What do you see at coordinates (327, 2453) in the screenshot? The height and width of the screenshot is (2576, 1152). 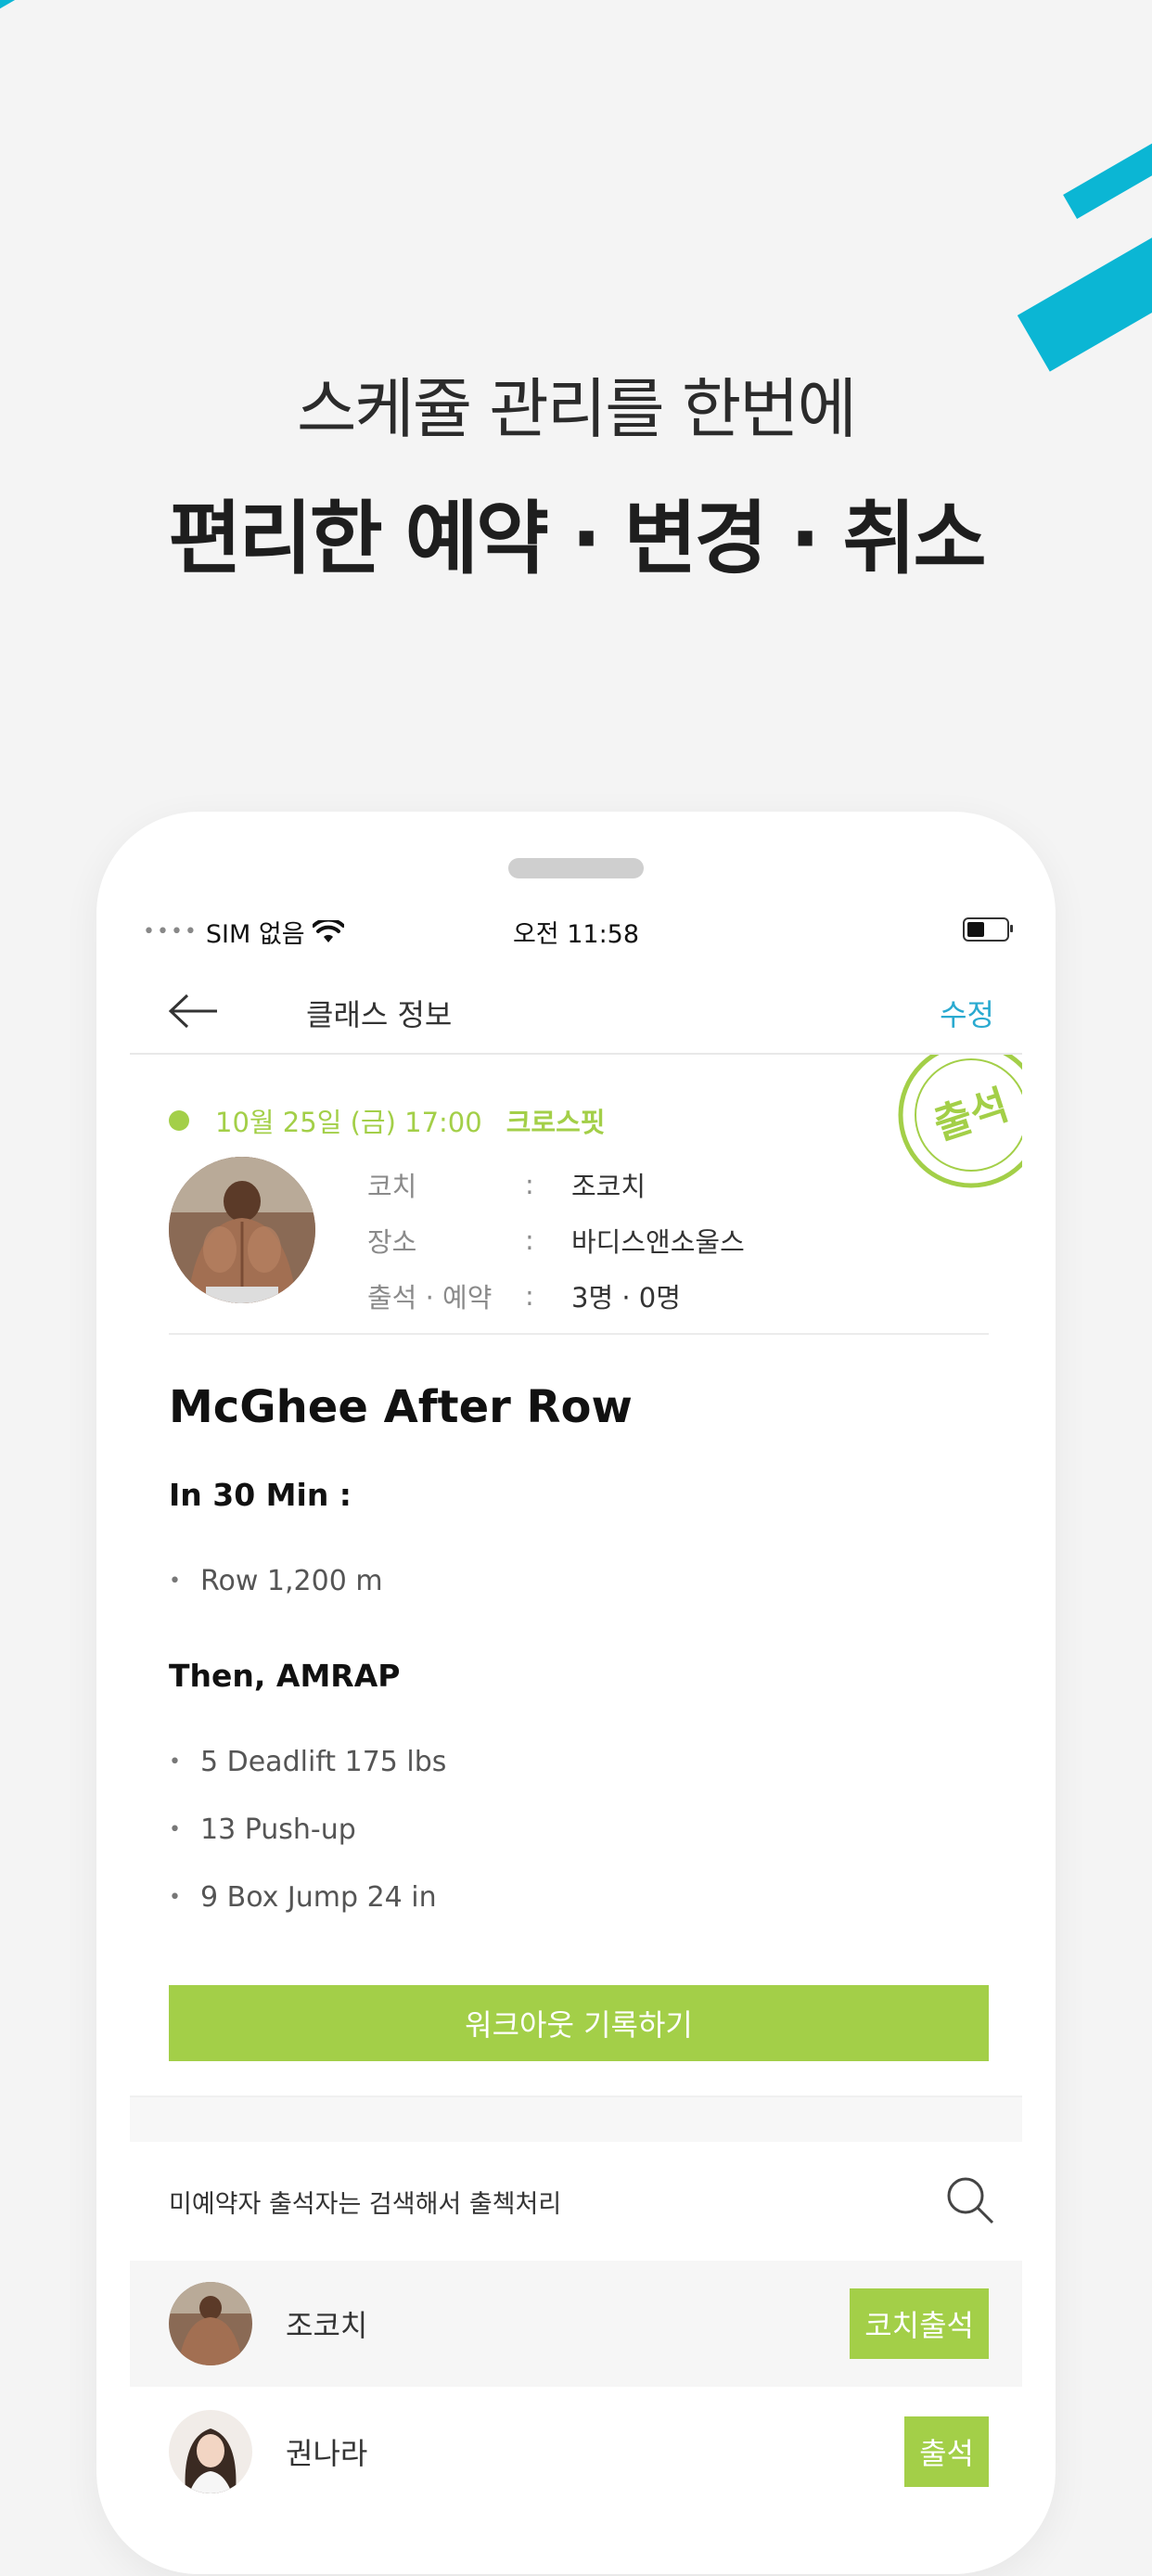 I see `member-name: 권나라` at bounding box center [327, 2453].